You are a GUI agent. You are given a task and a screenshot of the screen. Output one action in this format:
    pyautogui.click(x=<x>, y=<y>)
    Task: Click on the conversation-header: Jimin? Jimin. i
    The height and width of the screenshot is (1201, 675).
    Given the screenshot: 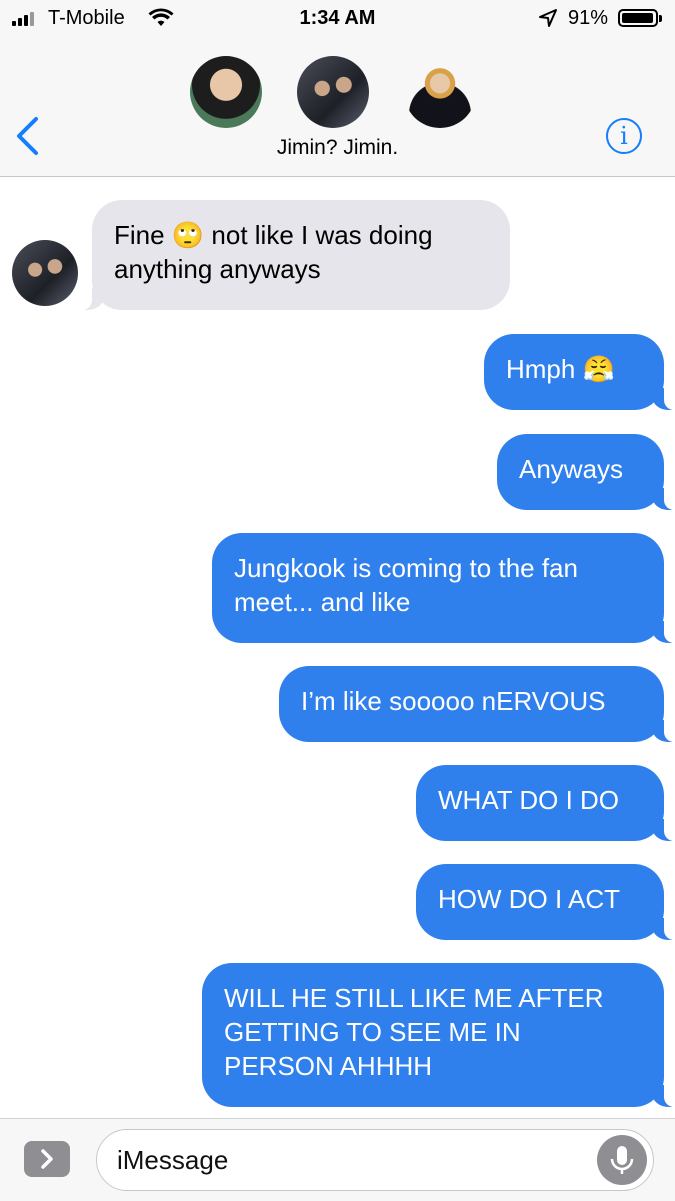 What is the action you would take?
    pyautogui.click(x=337, y=108)
    